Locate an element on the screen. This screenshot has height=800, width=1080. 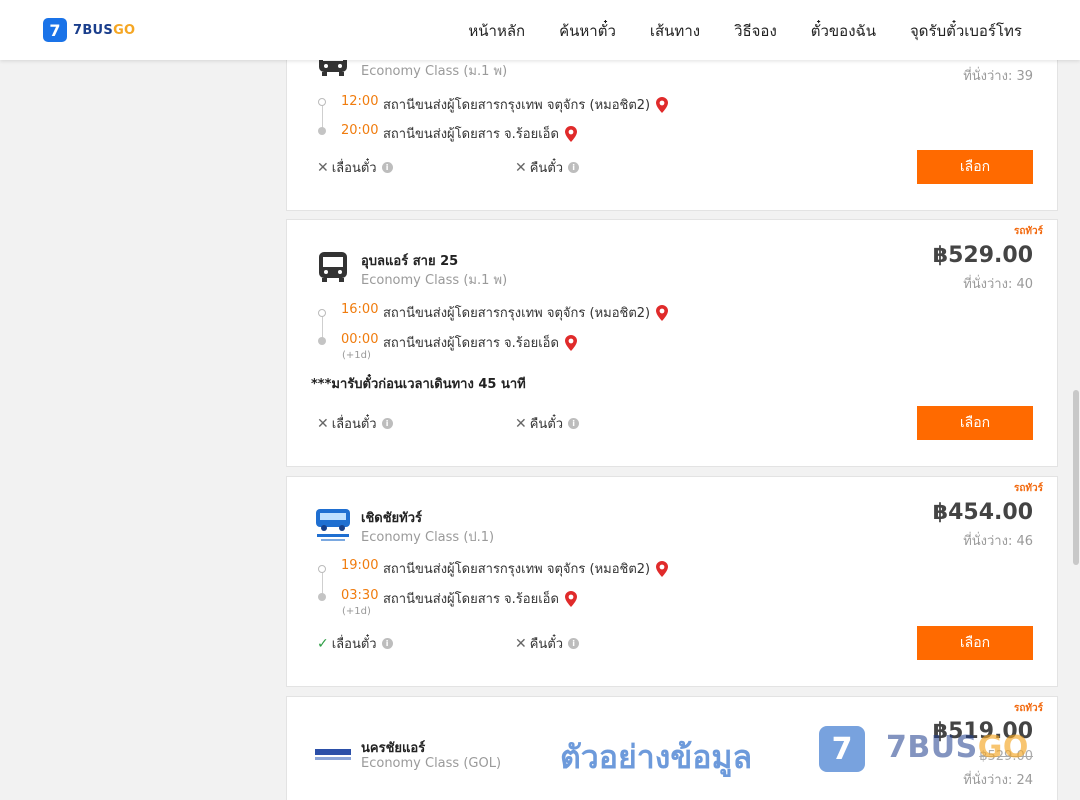
departure-time: 16:00 is located at coordinates (360, 309).